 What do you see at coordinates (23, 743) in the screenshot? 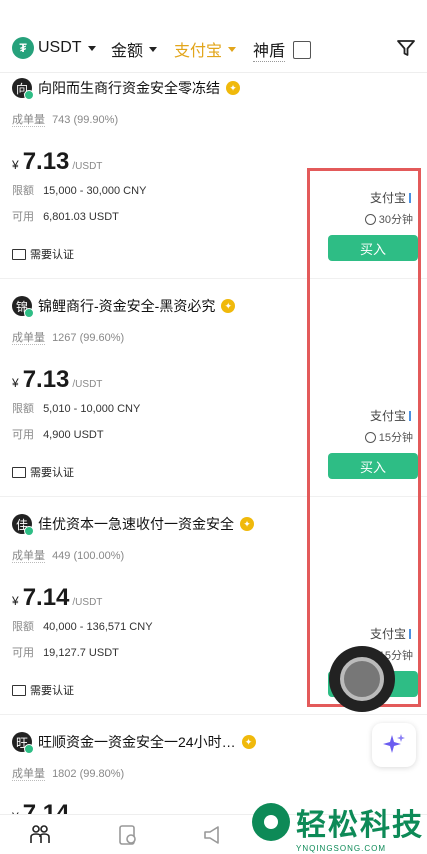
I see `merchant-avatar: 旺` at bounding box center [23, 743].